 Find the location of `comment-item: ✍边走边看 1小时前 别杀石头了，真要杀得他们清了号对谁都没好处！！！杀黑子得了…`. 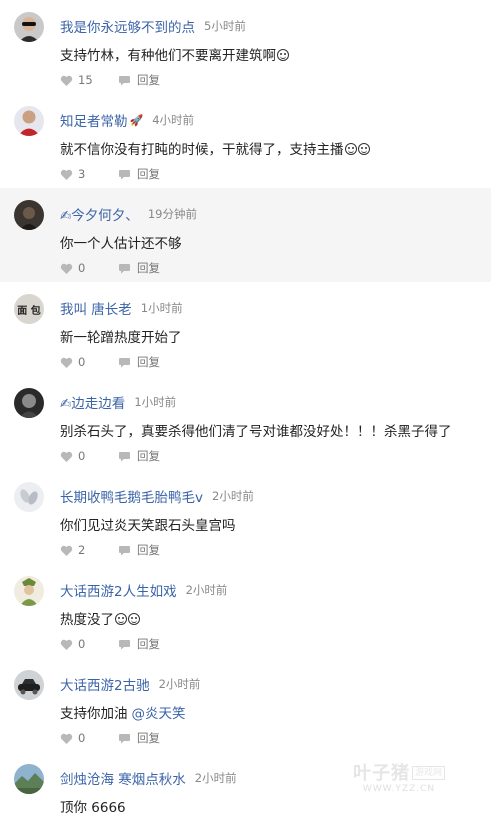

comment-item: ✍边走边看 1小时前 别杀石头了，真要杀得他们清了号对谁都没好处！！！杀黑子得了… is located at coordinates (245, 423).